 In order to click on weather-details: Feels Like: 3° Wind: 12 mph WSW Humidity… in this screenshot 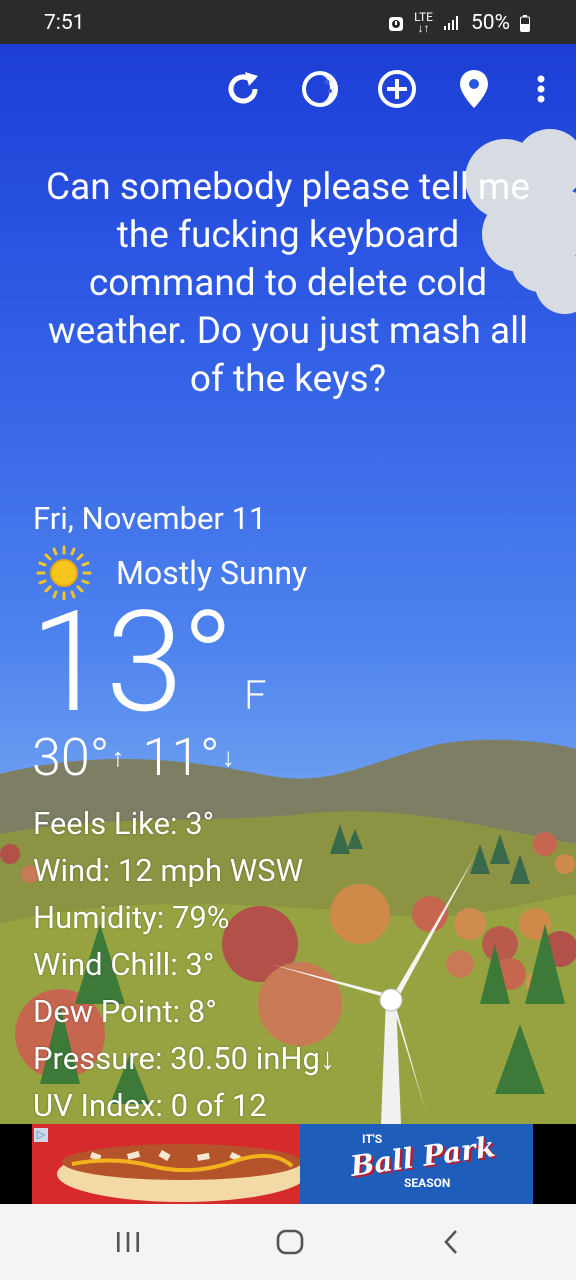, I will do `click(184, 964)`.